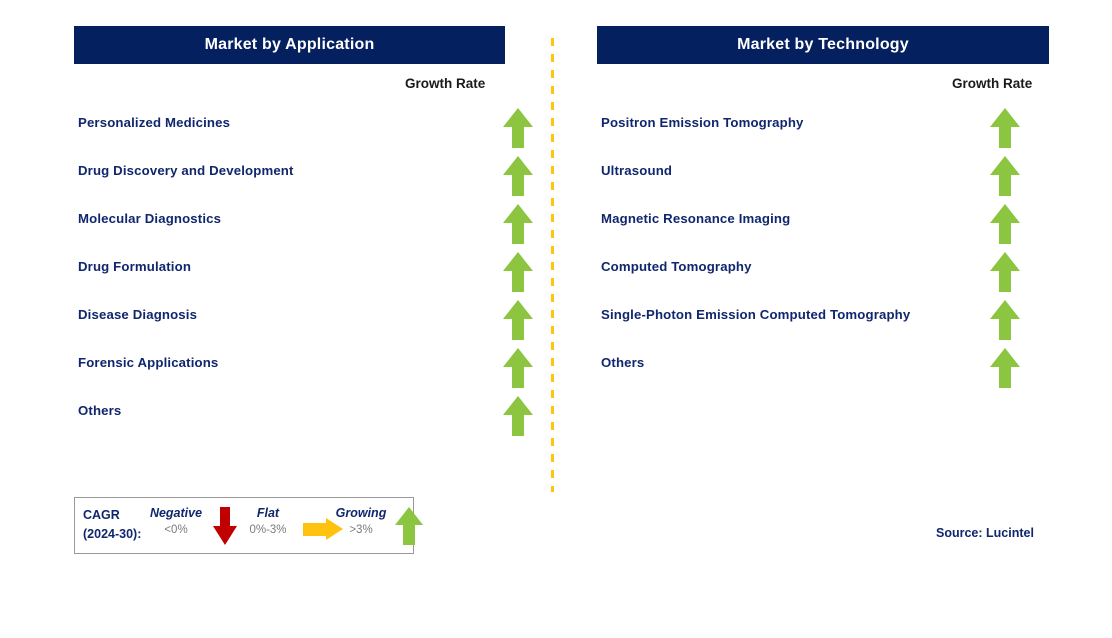  I want to click on list-item: Drug Formulation, so click(303, 272).